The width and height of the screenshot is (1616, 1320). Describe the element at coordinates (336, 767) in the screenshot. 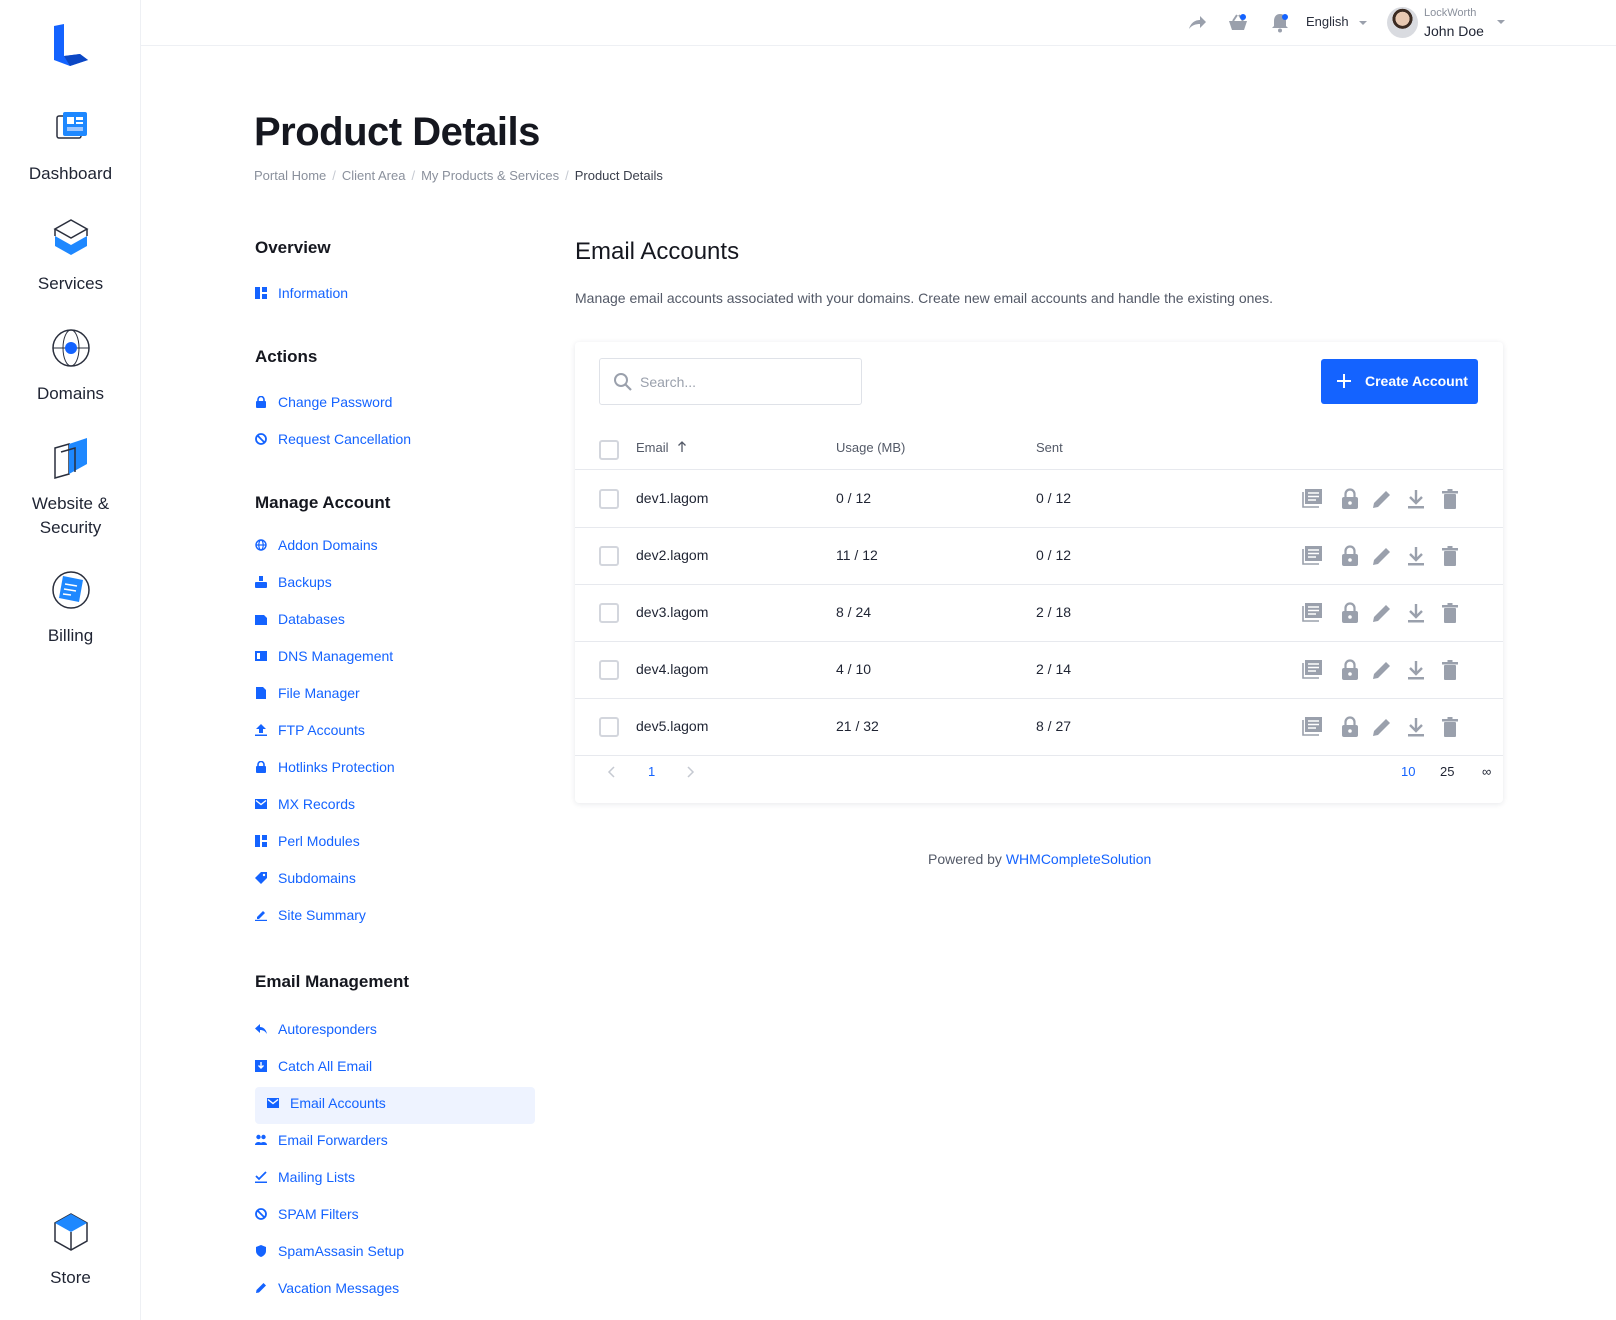

I see `menu-hotlinks-protection-label: Hotlinks Protection` at that location.